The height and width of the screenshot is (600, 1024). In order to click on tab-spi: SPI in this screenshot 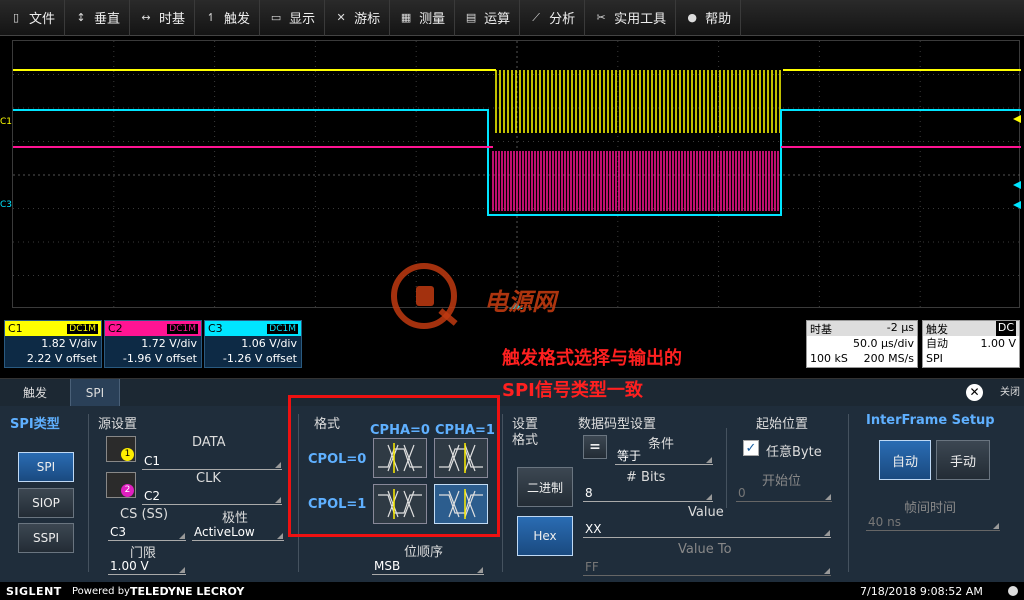, I will do `click(95, 393)`.